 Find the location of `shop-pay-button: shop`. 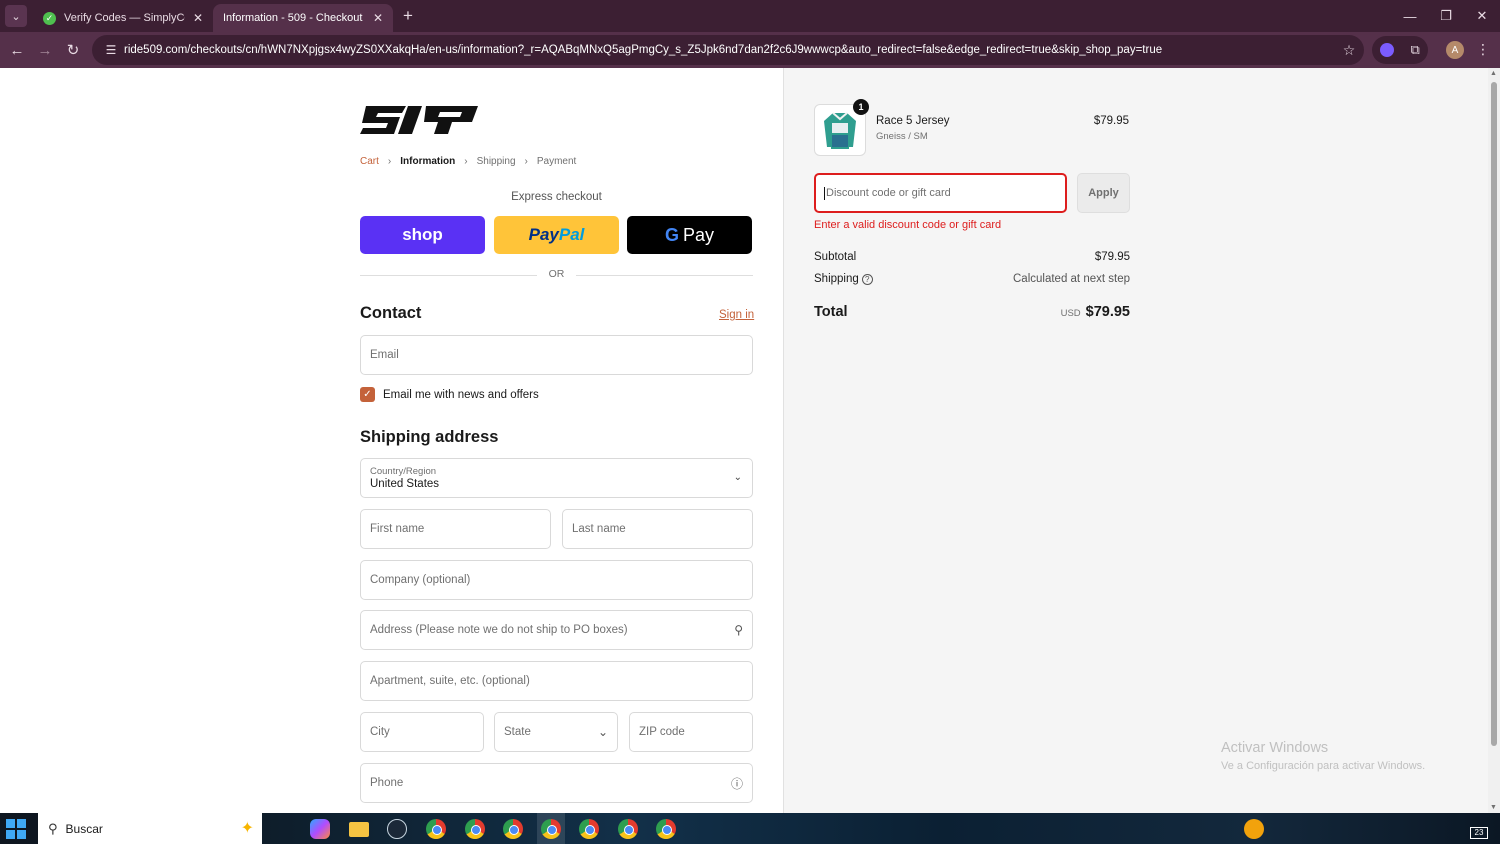

shop-pay-button: shop is located at coordinates (422, 235).